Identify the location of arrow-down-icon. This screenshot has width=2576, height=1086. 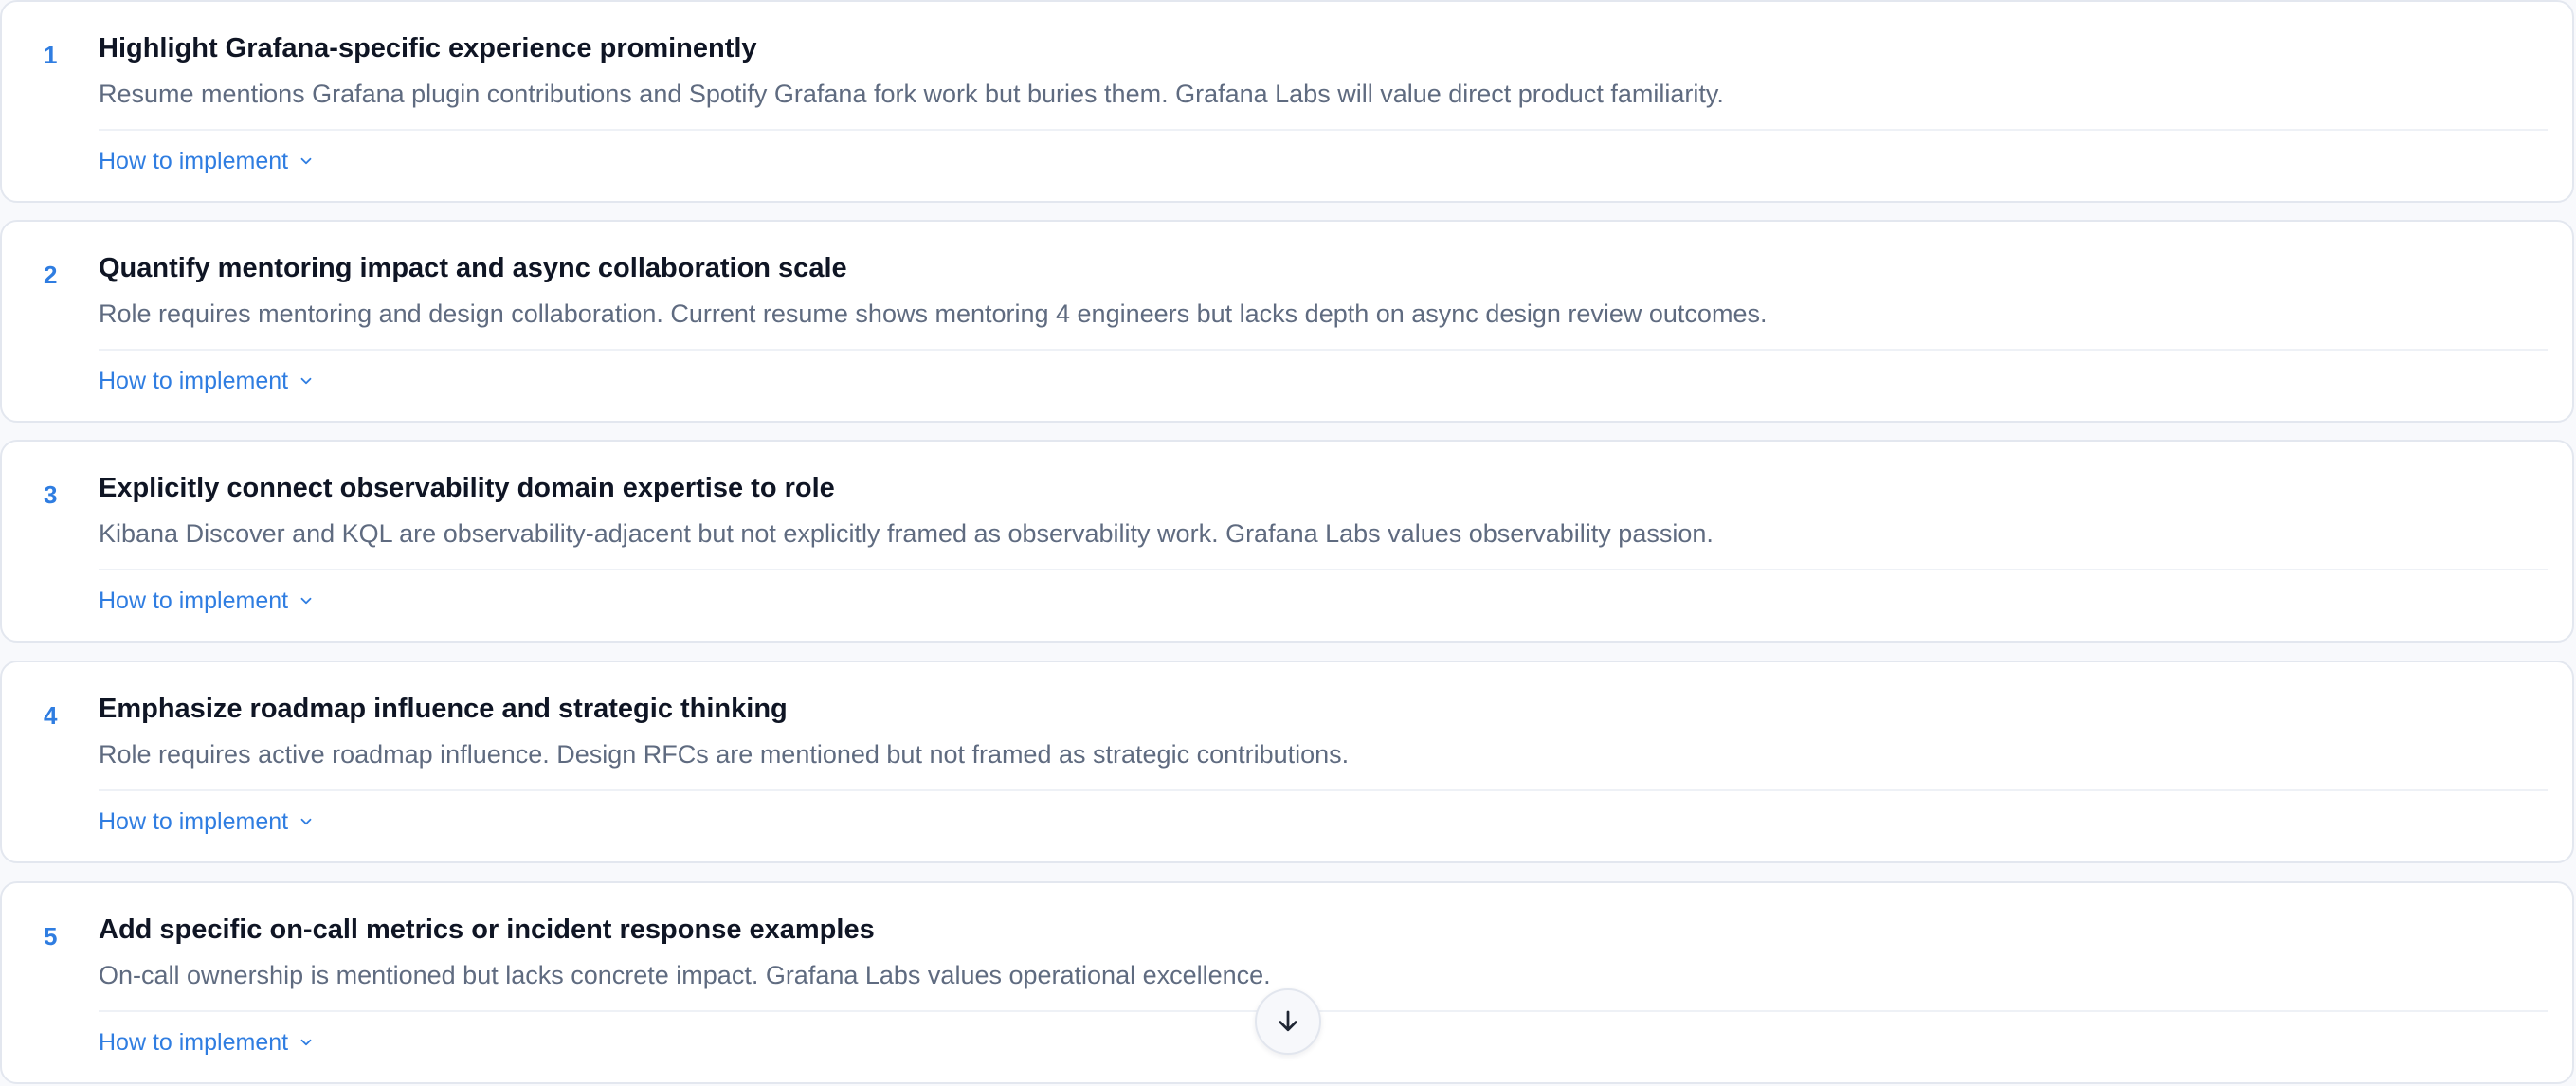
(1288, 1021).